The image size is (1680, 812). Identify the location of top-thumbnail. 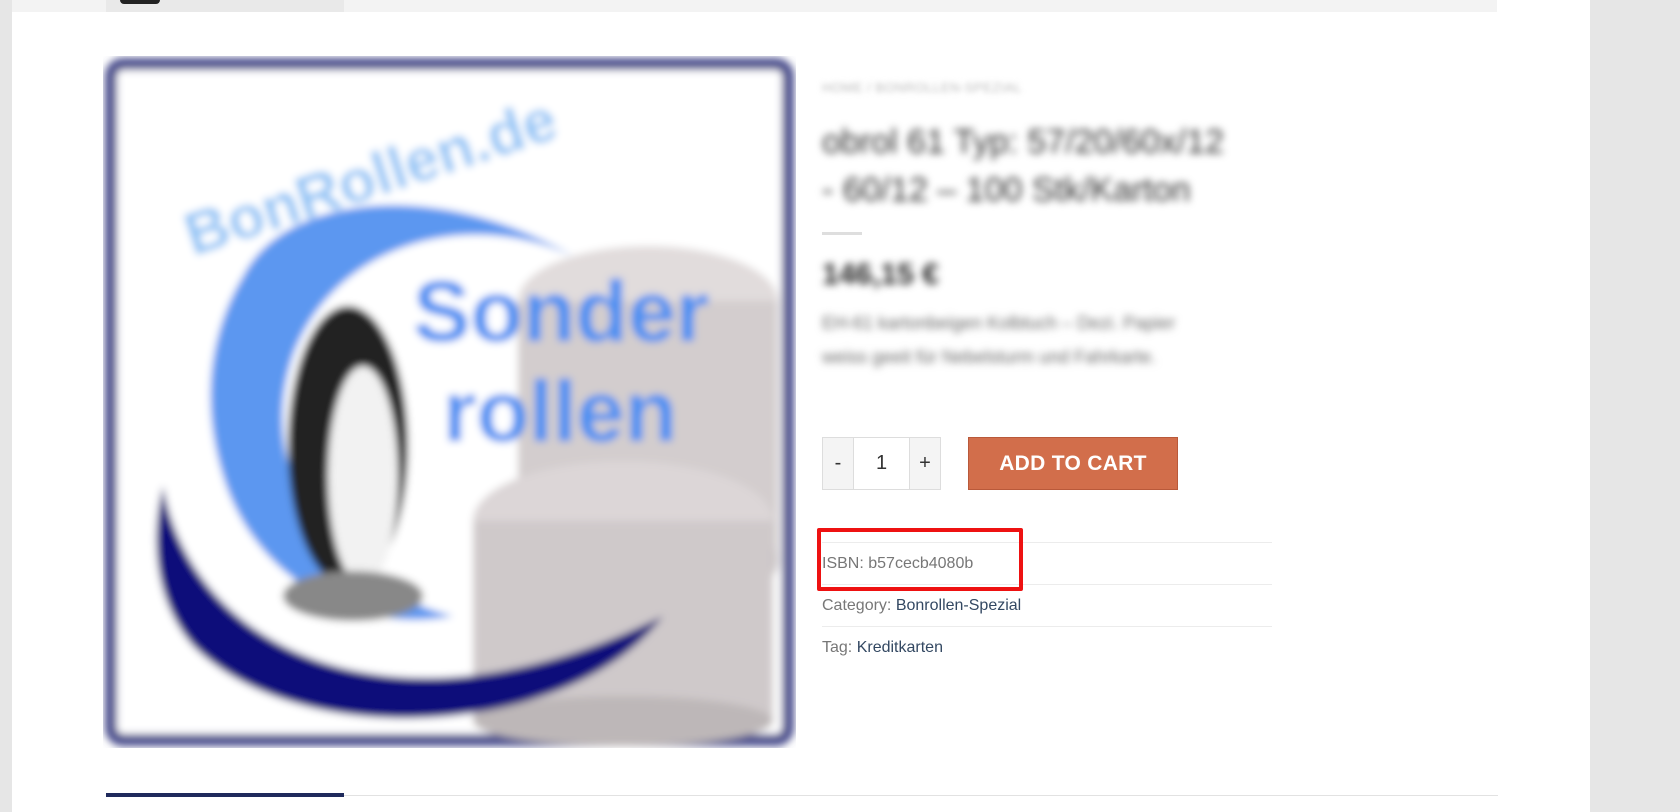
(225, 6).